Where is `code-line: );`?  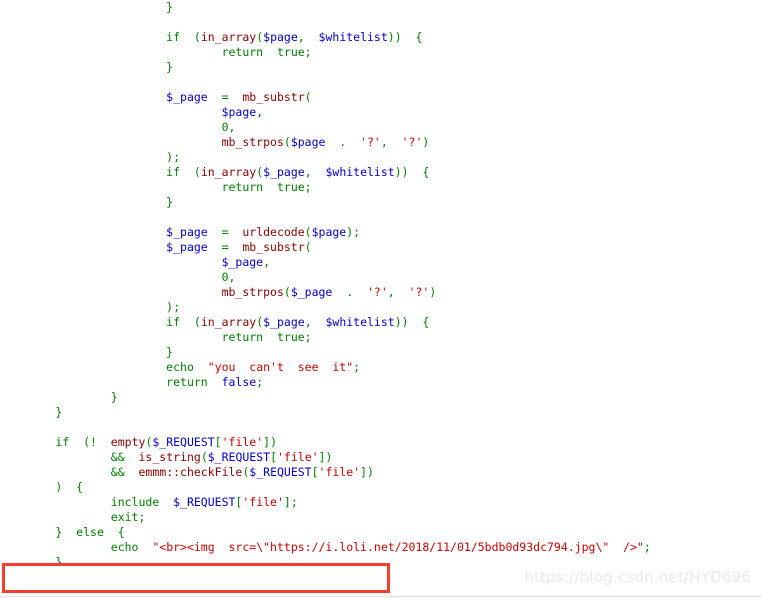
code-line: ); is located at coordinates (380, 157).